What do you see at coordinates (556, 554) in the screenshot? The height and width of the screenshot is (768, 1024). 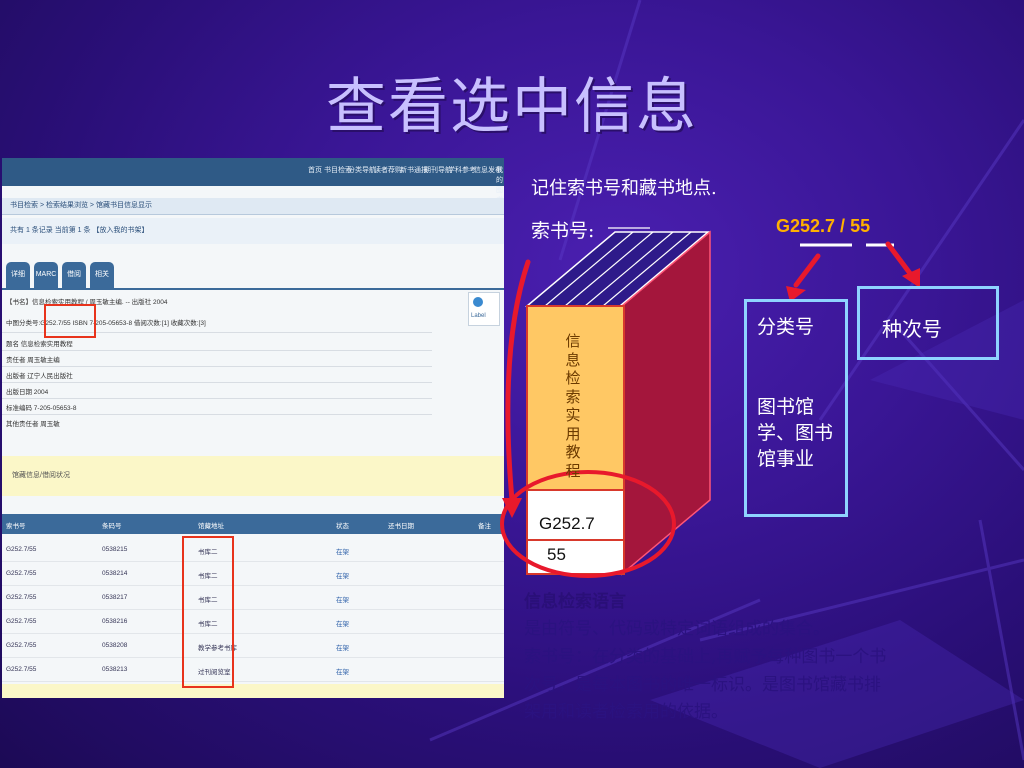 I see `spine-seq-number: 55` at bounding box center [556, 554].